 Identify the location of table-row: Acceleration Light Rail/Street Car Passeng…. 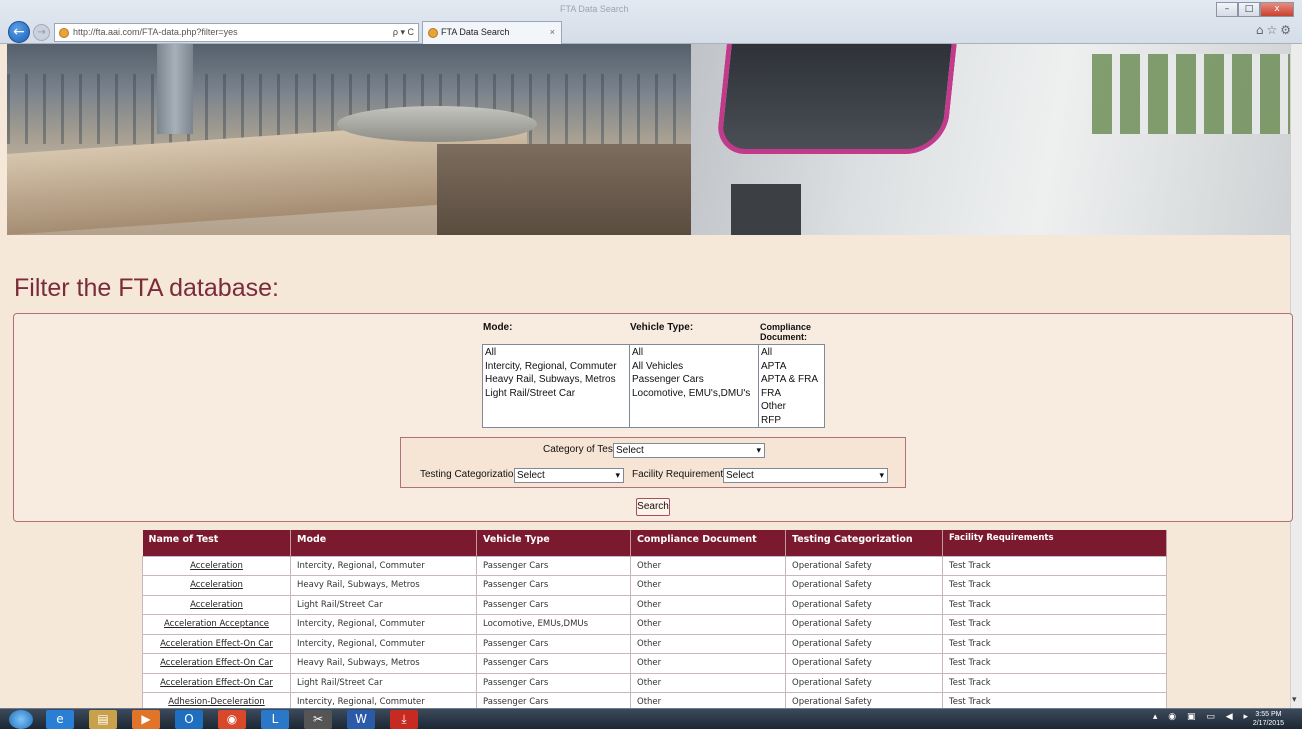
(654, 604).